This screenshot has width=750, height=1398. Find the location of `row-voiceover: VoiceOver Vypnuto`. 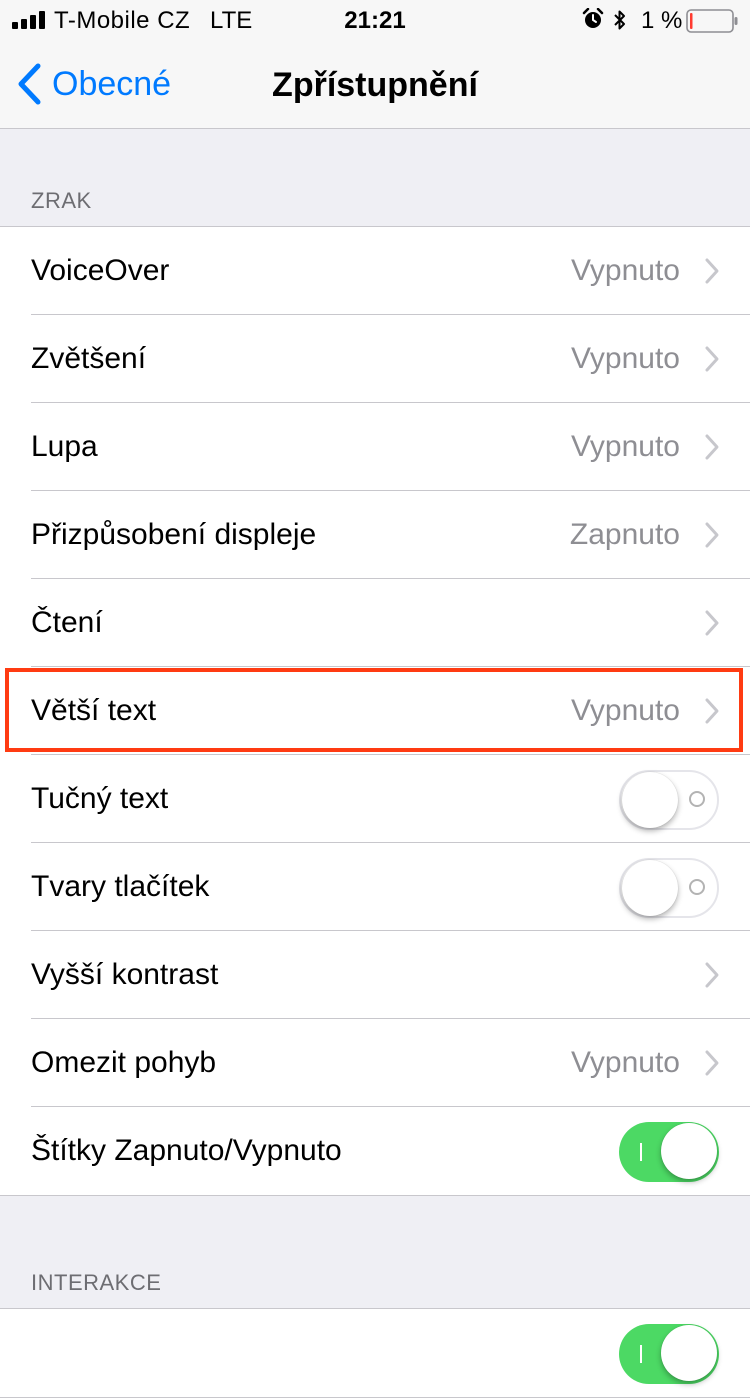

row-voiceover: VoiceOver Vypnuto is located at coordinates (375, 271).